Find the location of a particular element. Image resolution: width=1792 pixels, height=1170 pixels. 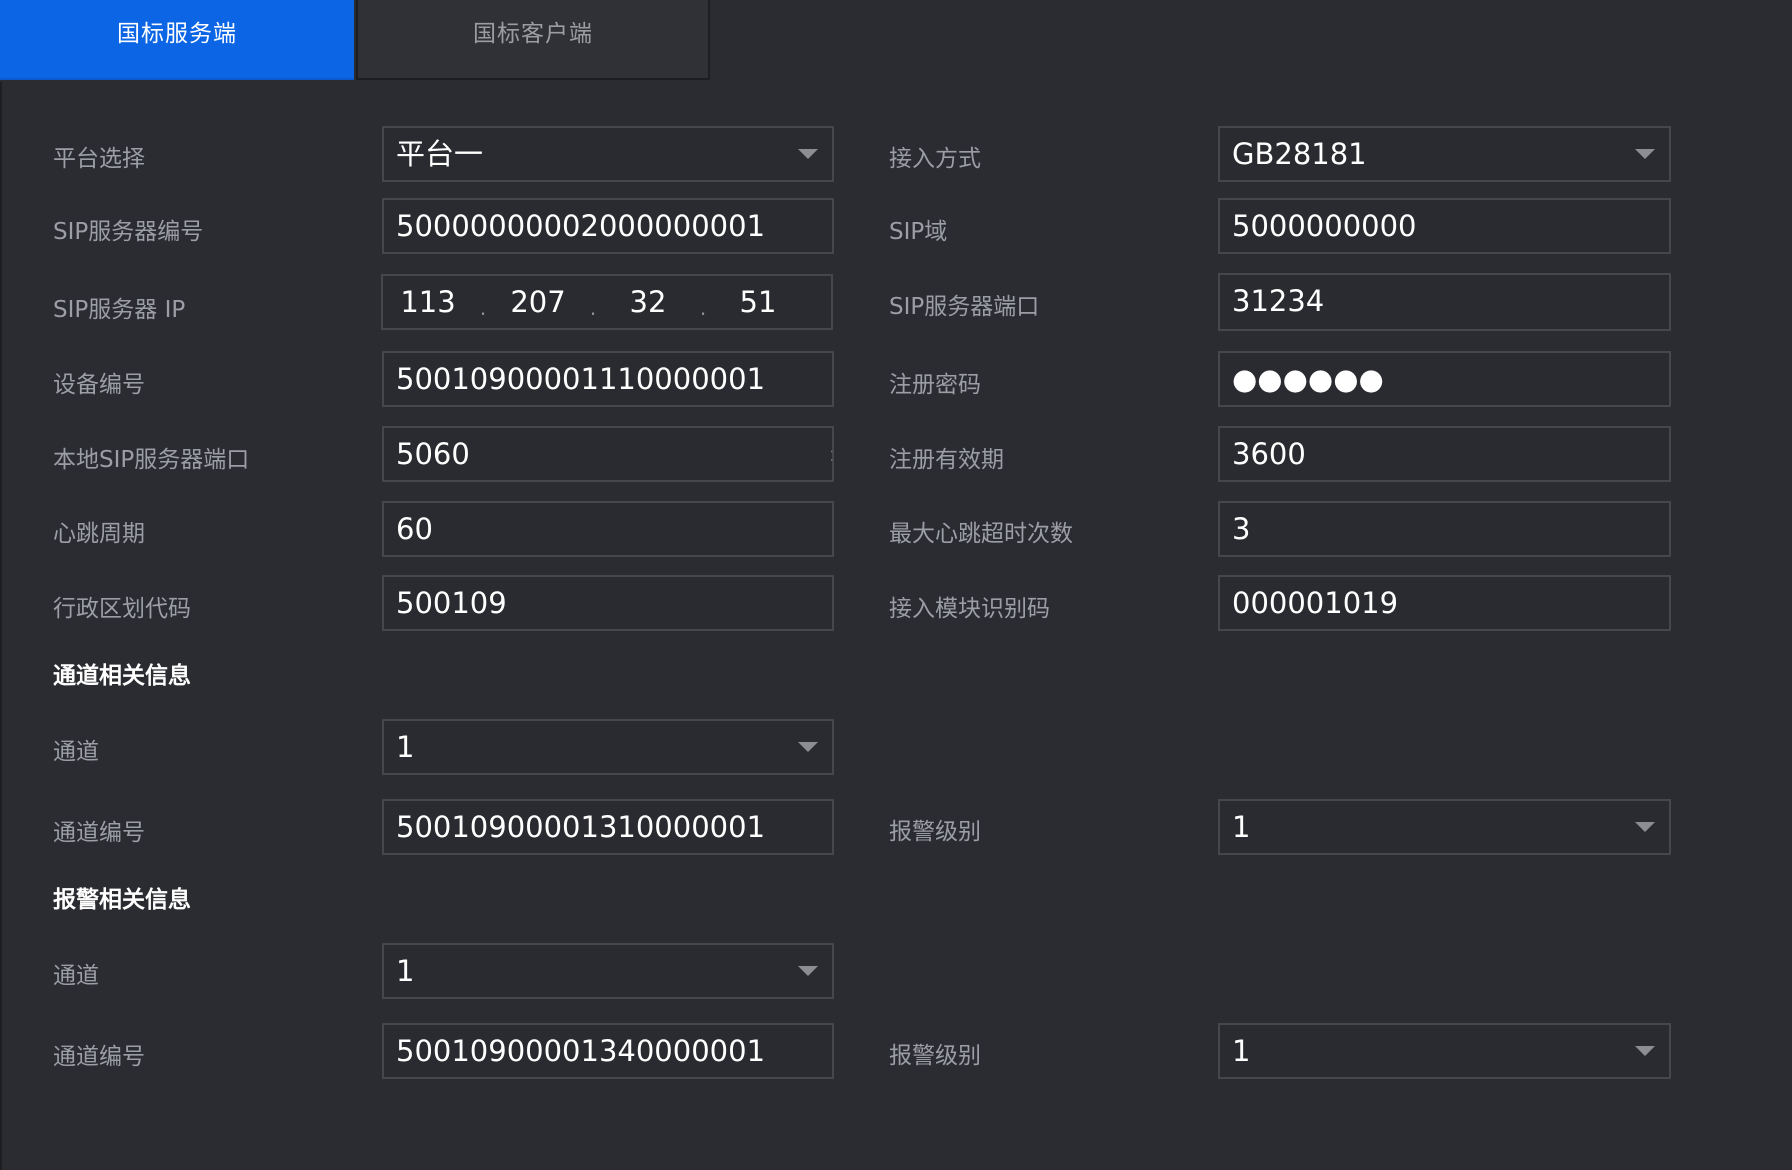

platform-select-dropdown: 平台一 is located at coordinates (608, 154).